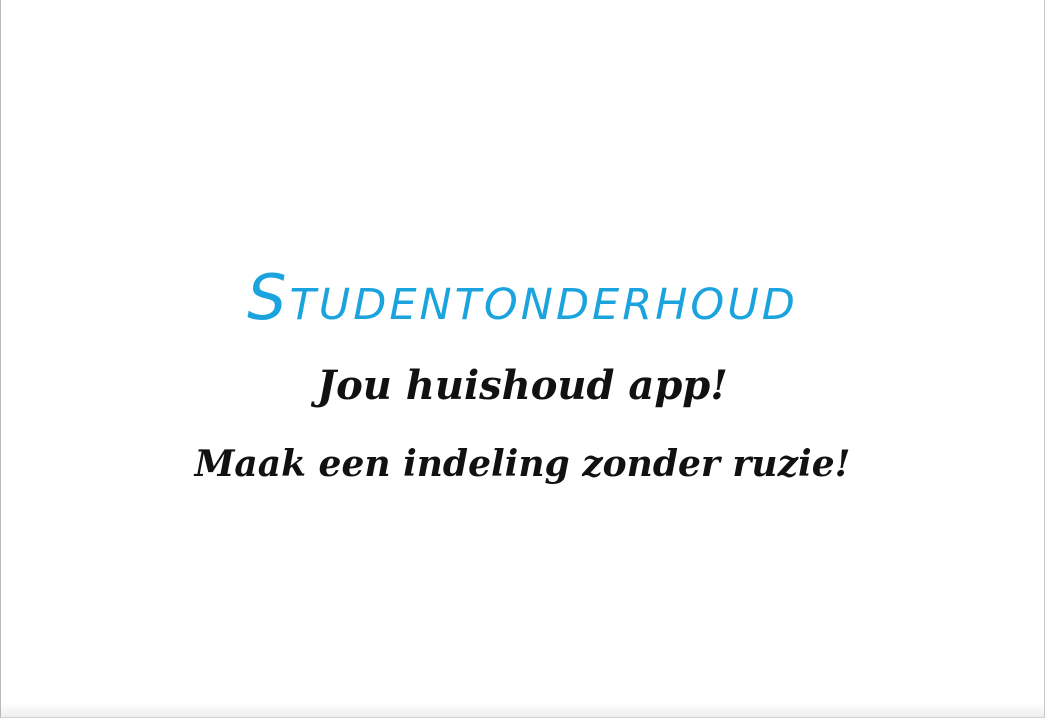  Describe the element at coordinates (522, 297) in the screenshot. I see `page-title: Studentonderhoud` at that location.